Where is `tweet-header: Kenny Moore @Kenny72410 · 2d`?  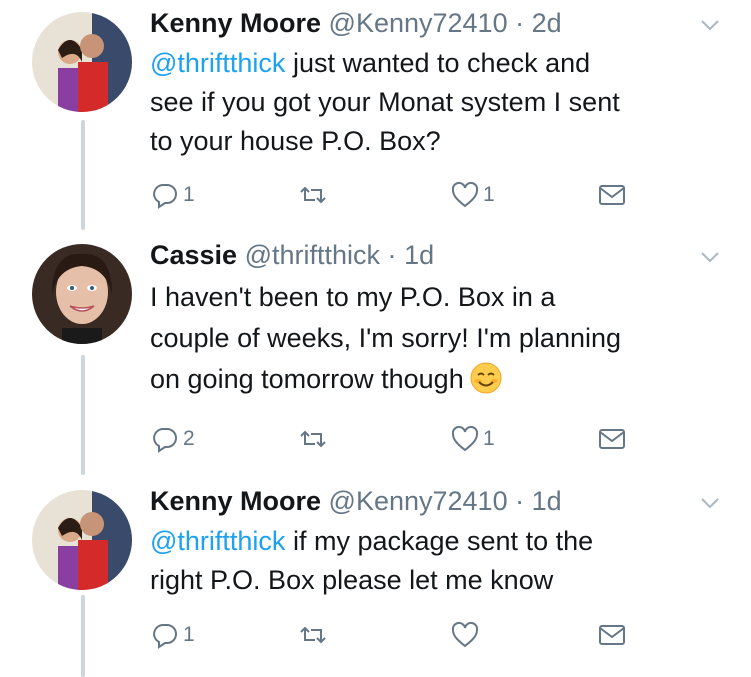 tweet-header: Kenny Moore @Kenny72410 · 2d is located at coordinates (356, 23).